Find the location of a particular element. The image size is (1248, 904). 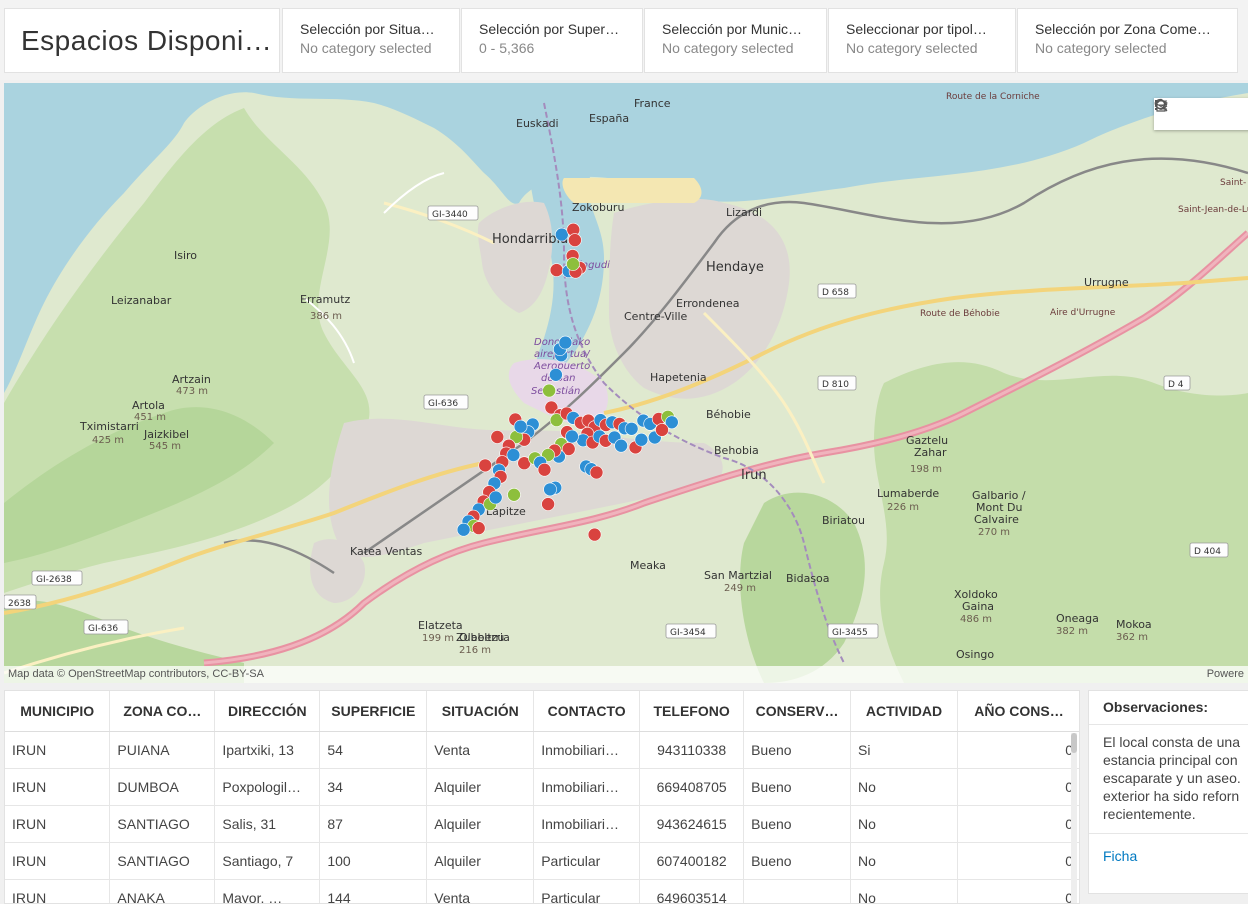

map-label: Route de Béhobie is located at coordinates (960, 313).